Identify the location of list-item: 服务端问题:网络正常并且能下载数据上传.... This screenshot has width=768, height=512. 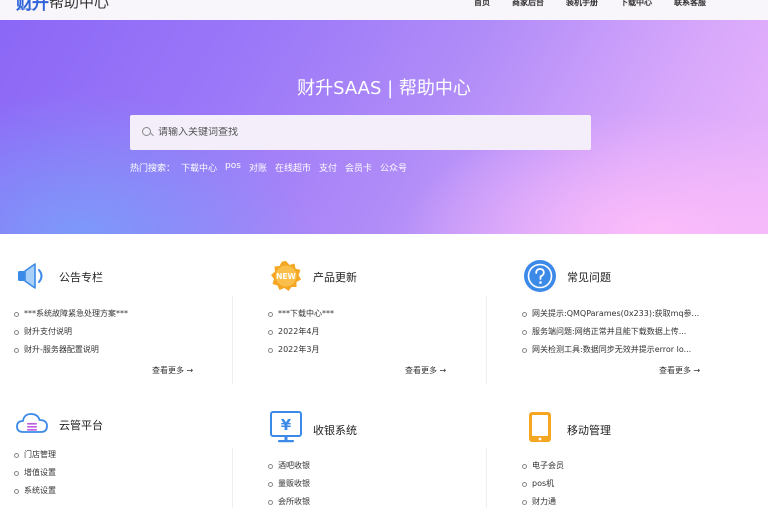
(614, 334).